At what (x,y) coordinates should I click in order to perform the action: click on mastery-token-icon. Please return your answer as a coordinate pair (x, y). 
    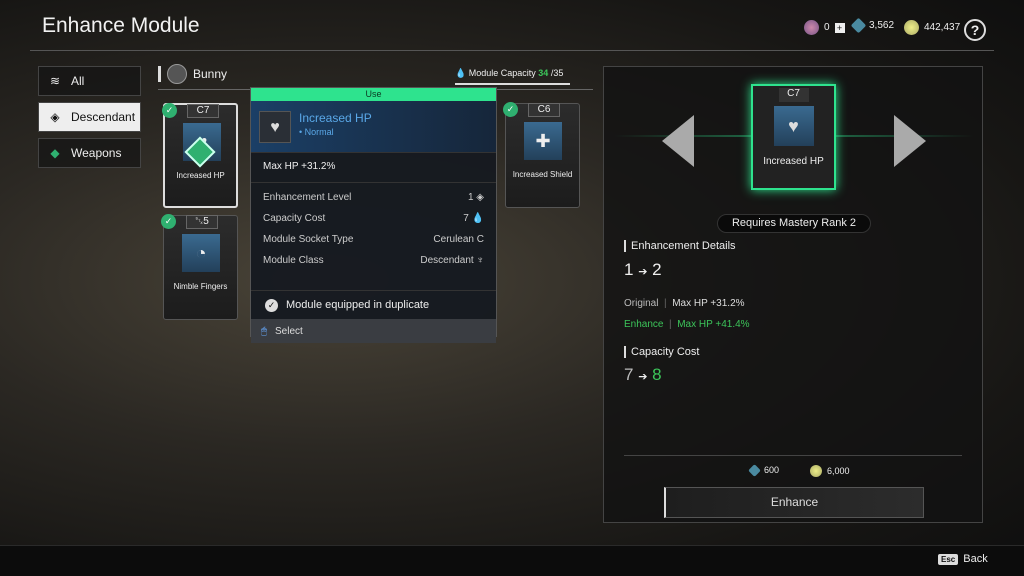
    Looking at the image, I should click on (811, 27).